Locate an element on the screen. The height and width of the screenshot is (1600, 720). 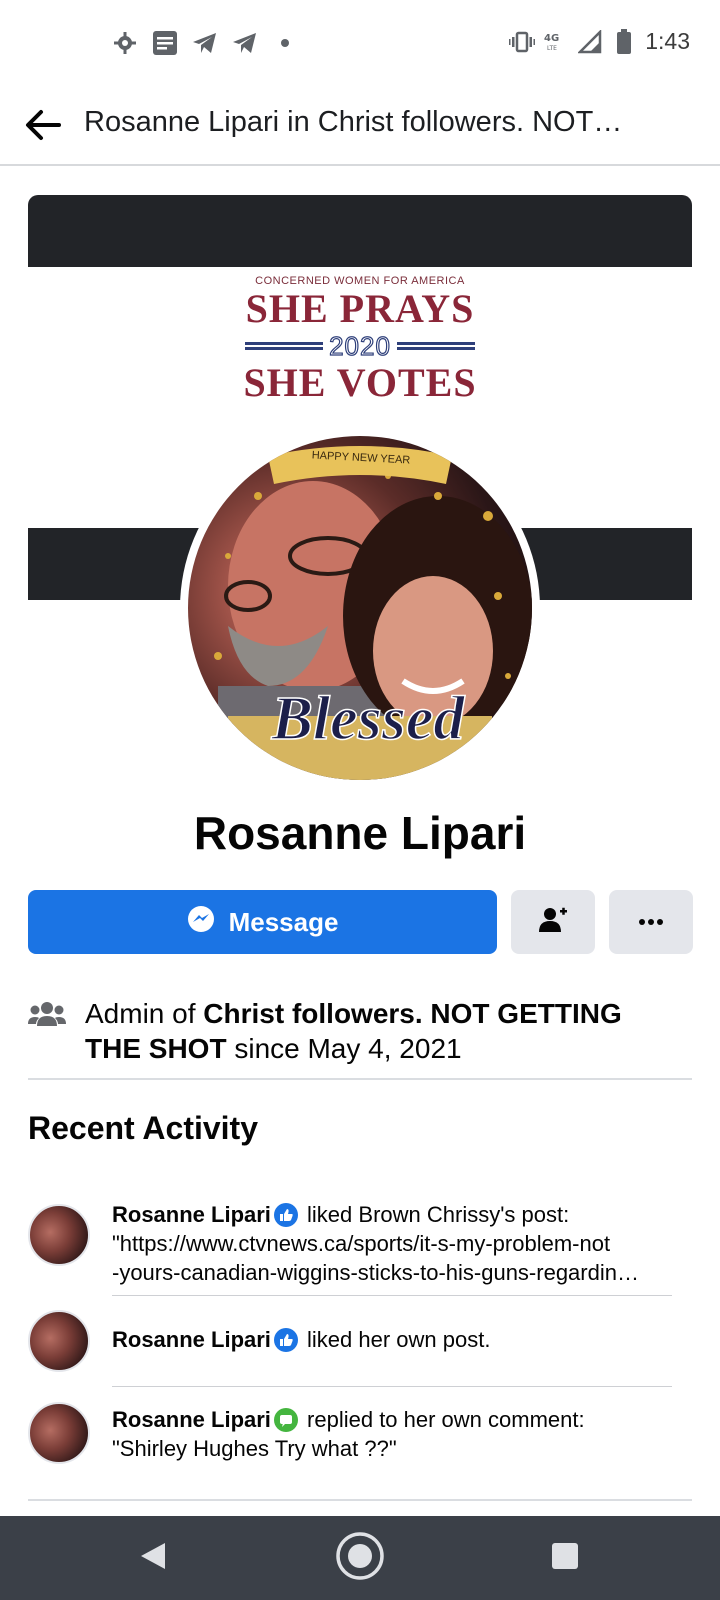
admin-since: since May 4, 2021 is located at coordinates (344, 1048).